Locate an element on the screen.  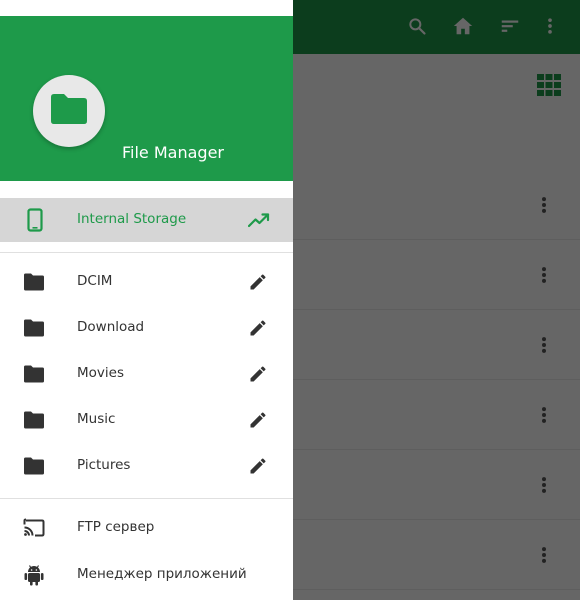
nav-item-internal-storage: Internal Storage is located at coordinates (146, 220).